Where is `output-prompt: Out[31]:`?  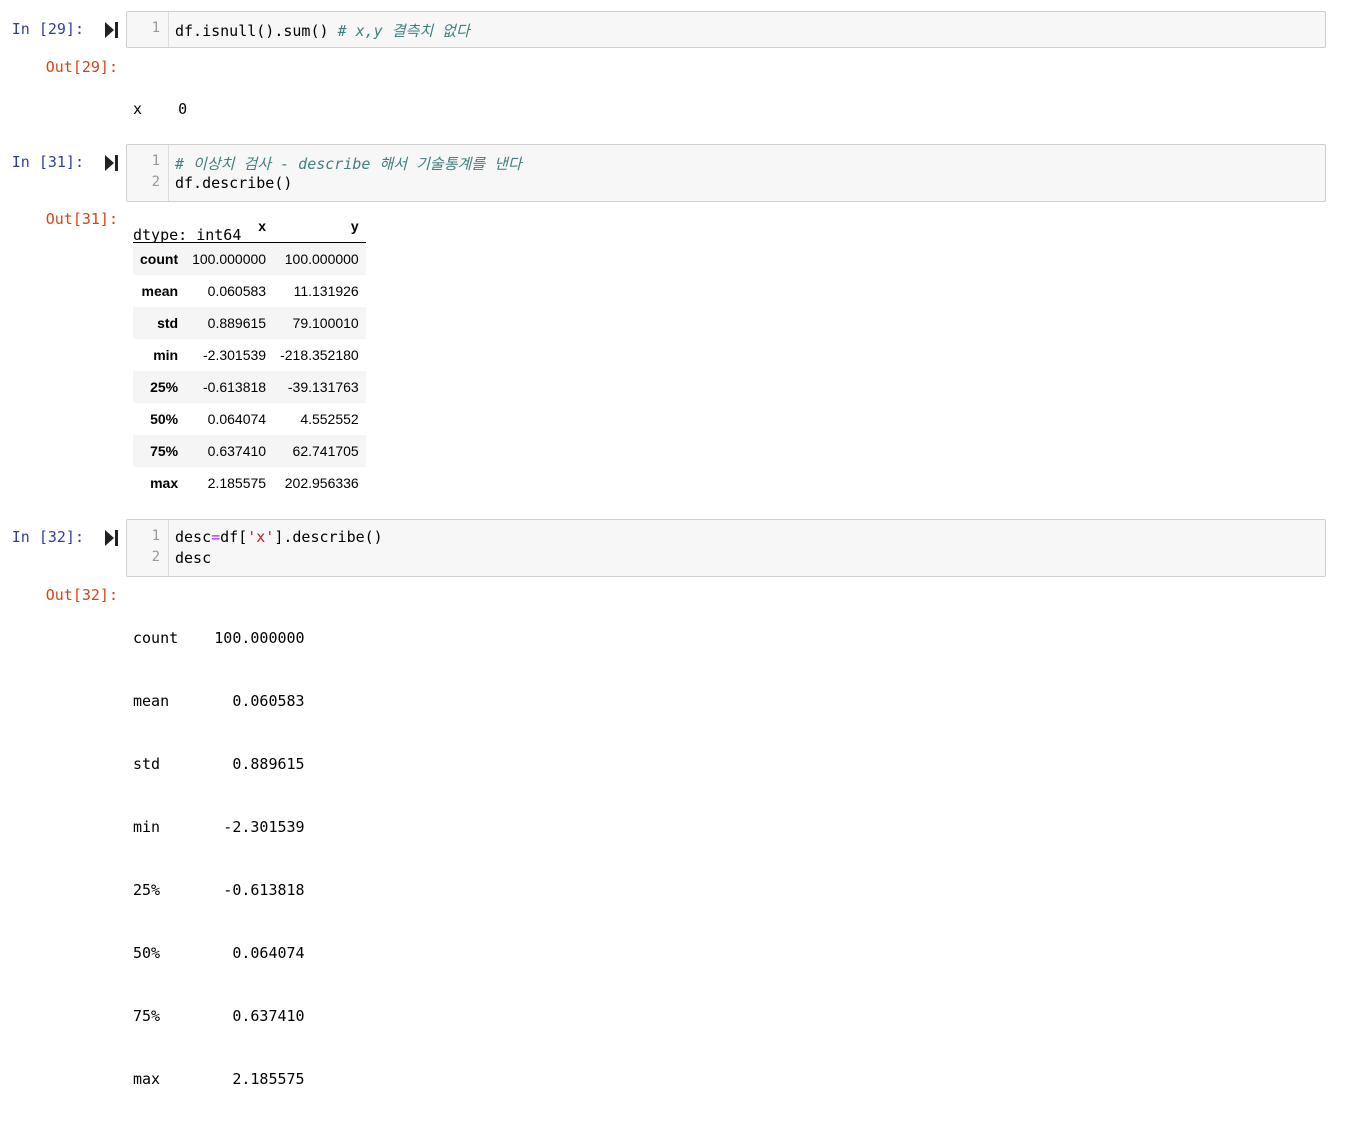 output-prompt: Out[31]: is located at coordinates (81, 219).